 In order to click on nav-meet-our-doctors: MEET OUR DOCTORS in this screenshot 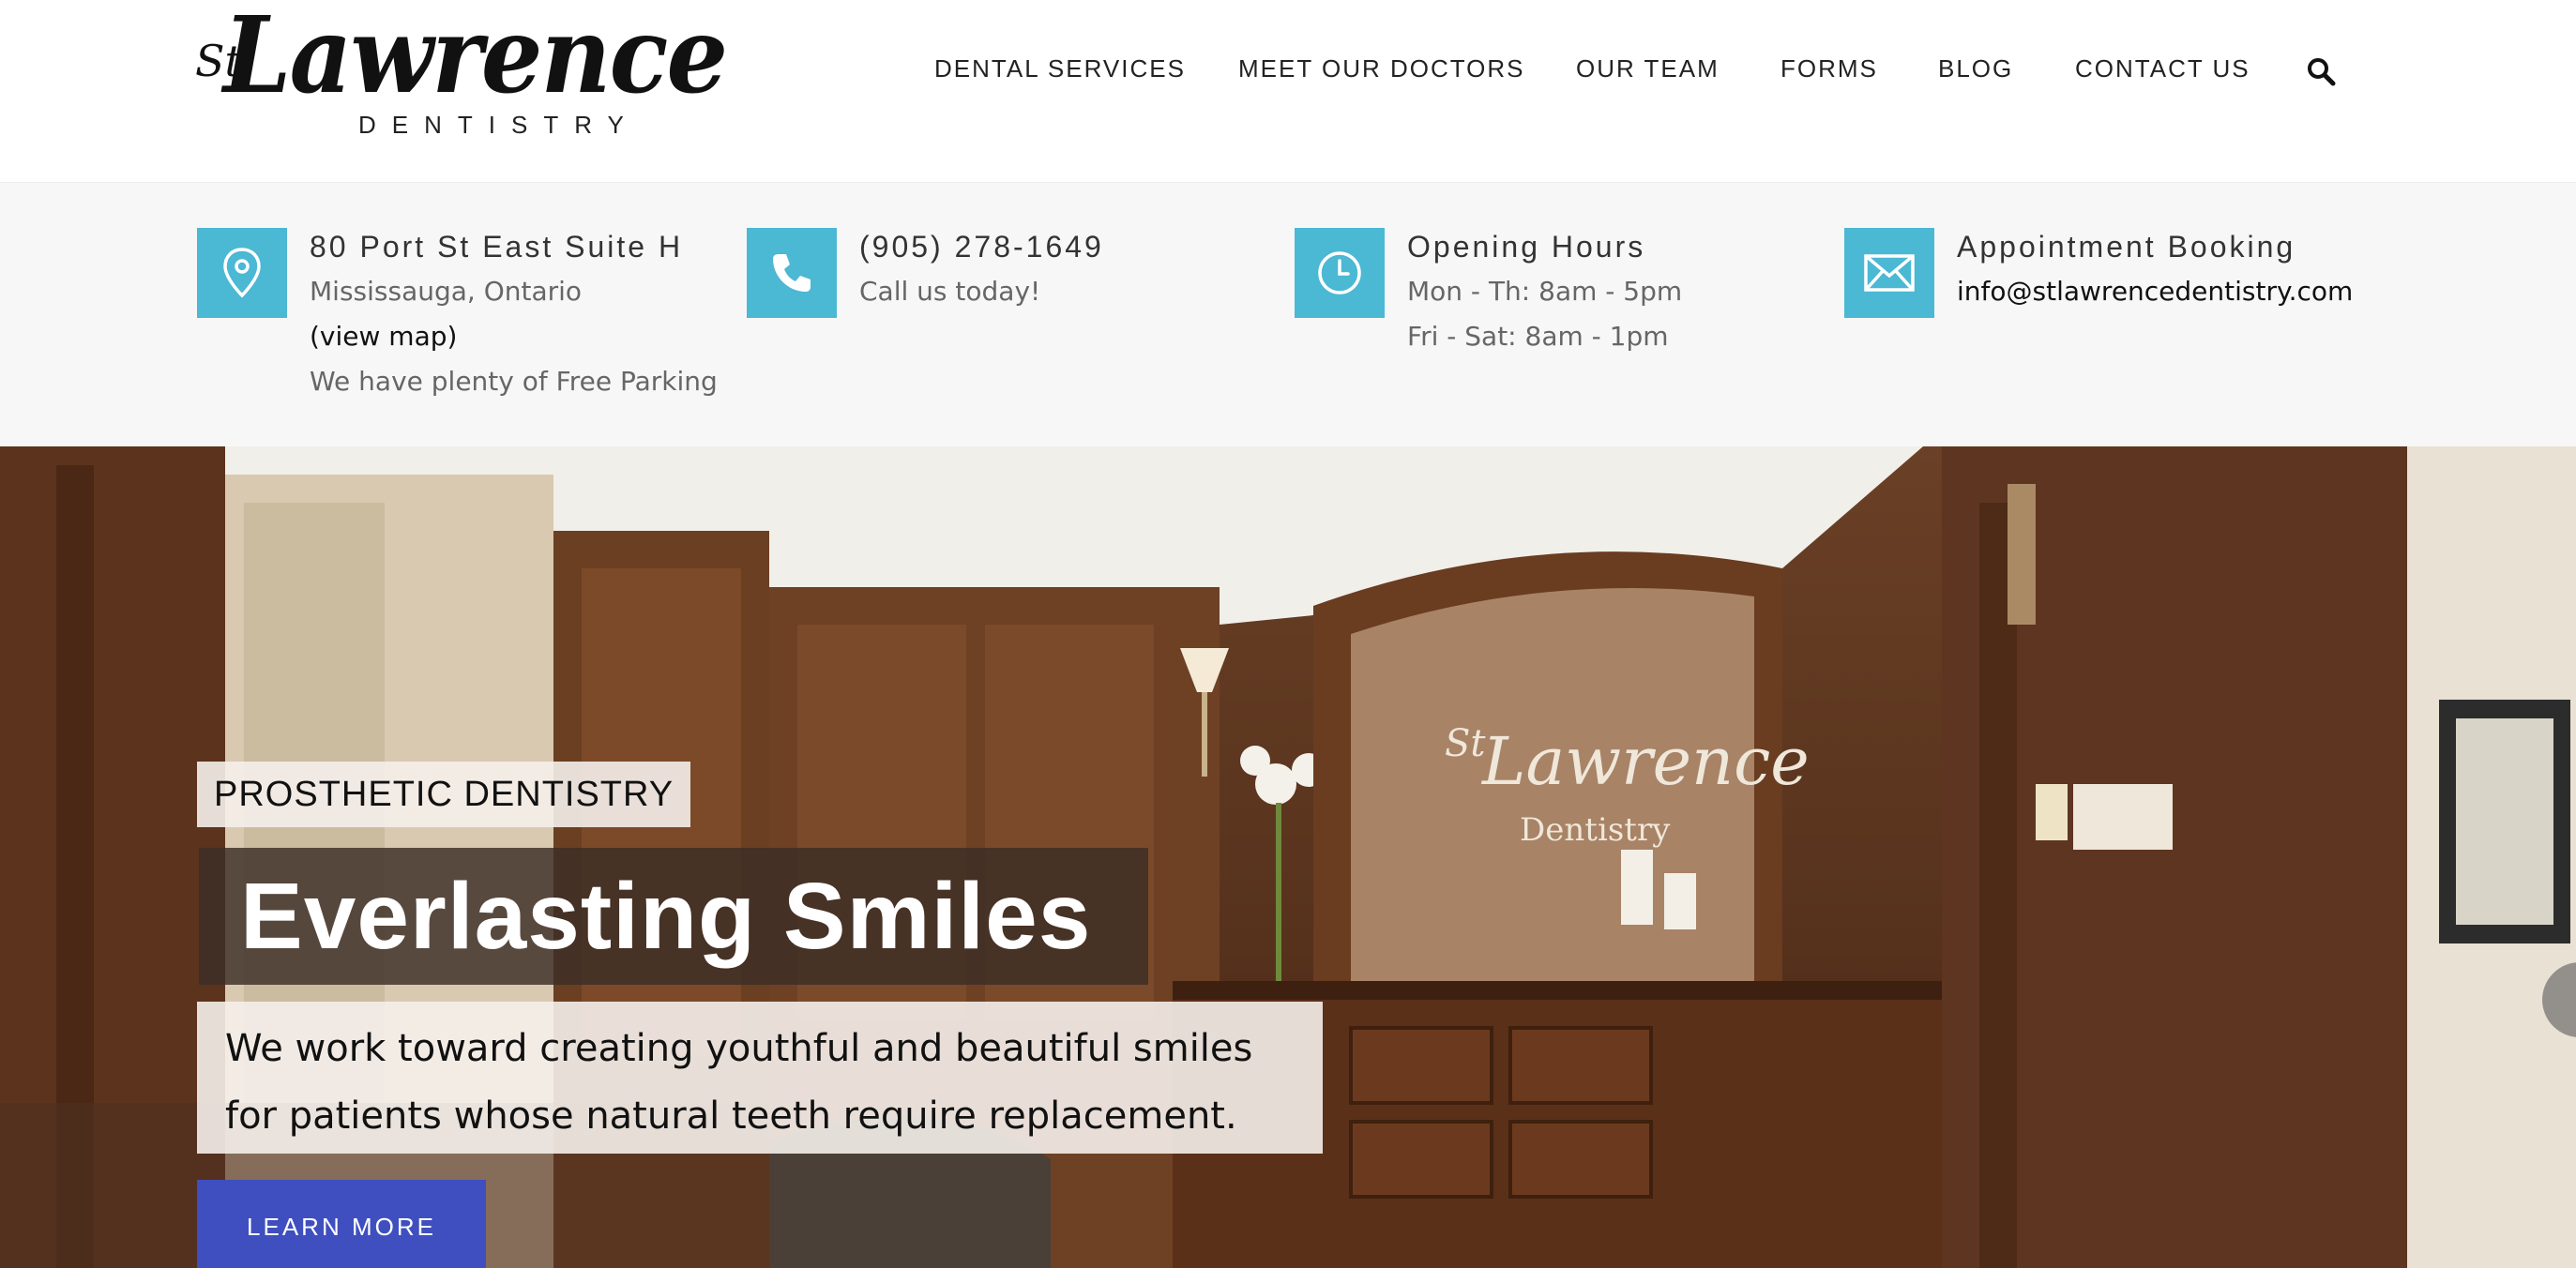, I will do `click(1382, 68)`.